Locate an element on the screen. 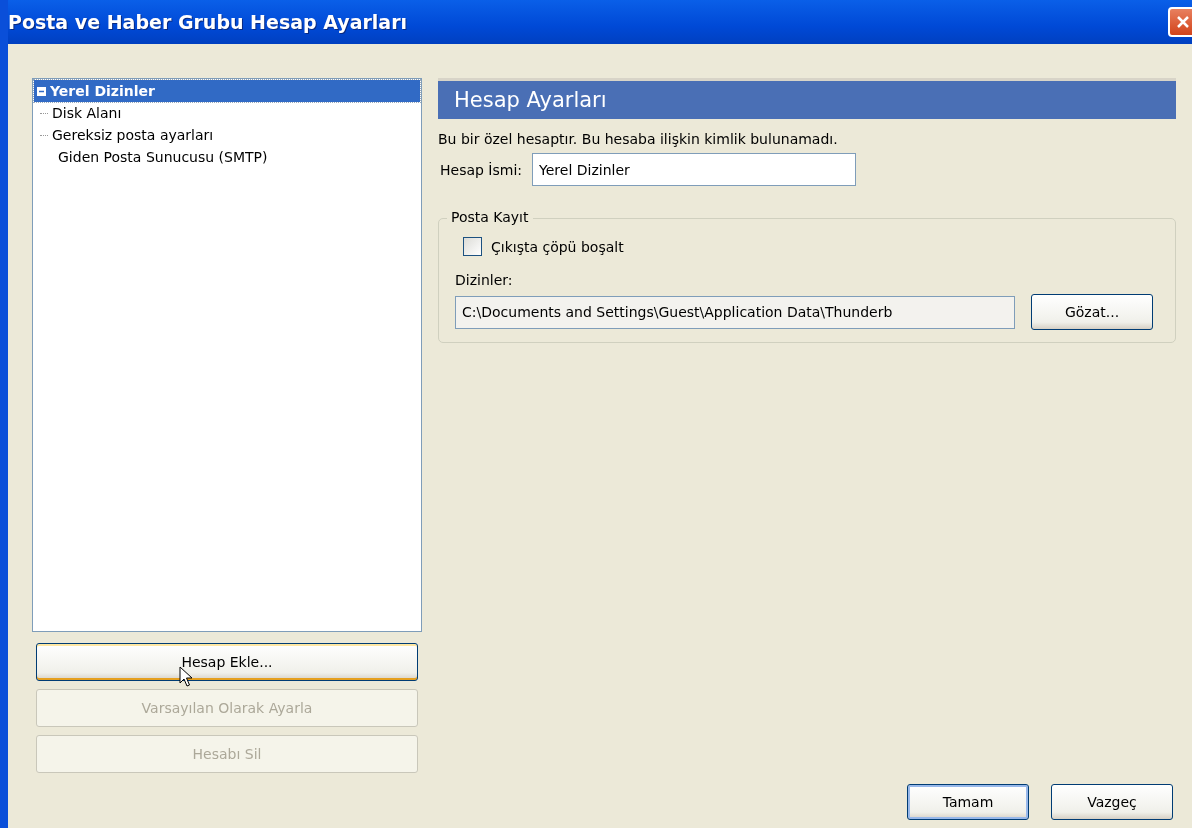 This screenshot has height=828, width=1192. close-button is located at coordinates (1180, 22).